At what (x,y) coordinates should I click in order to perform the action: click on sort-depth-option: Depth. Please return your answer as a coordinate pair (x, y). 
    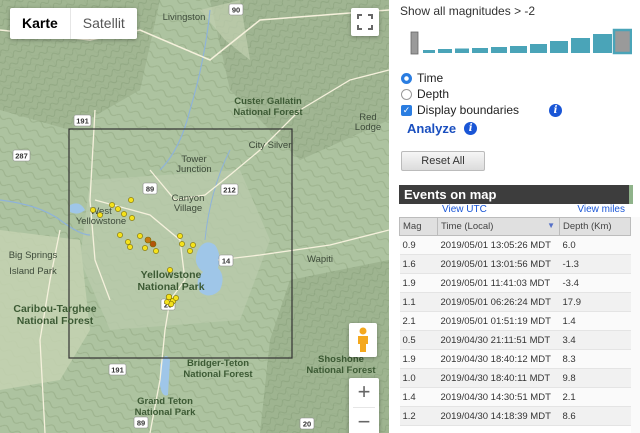
    Looking at the image, I should click on (481, 94).